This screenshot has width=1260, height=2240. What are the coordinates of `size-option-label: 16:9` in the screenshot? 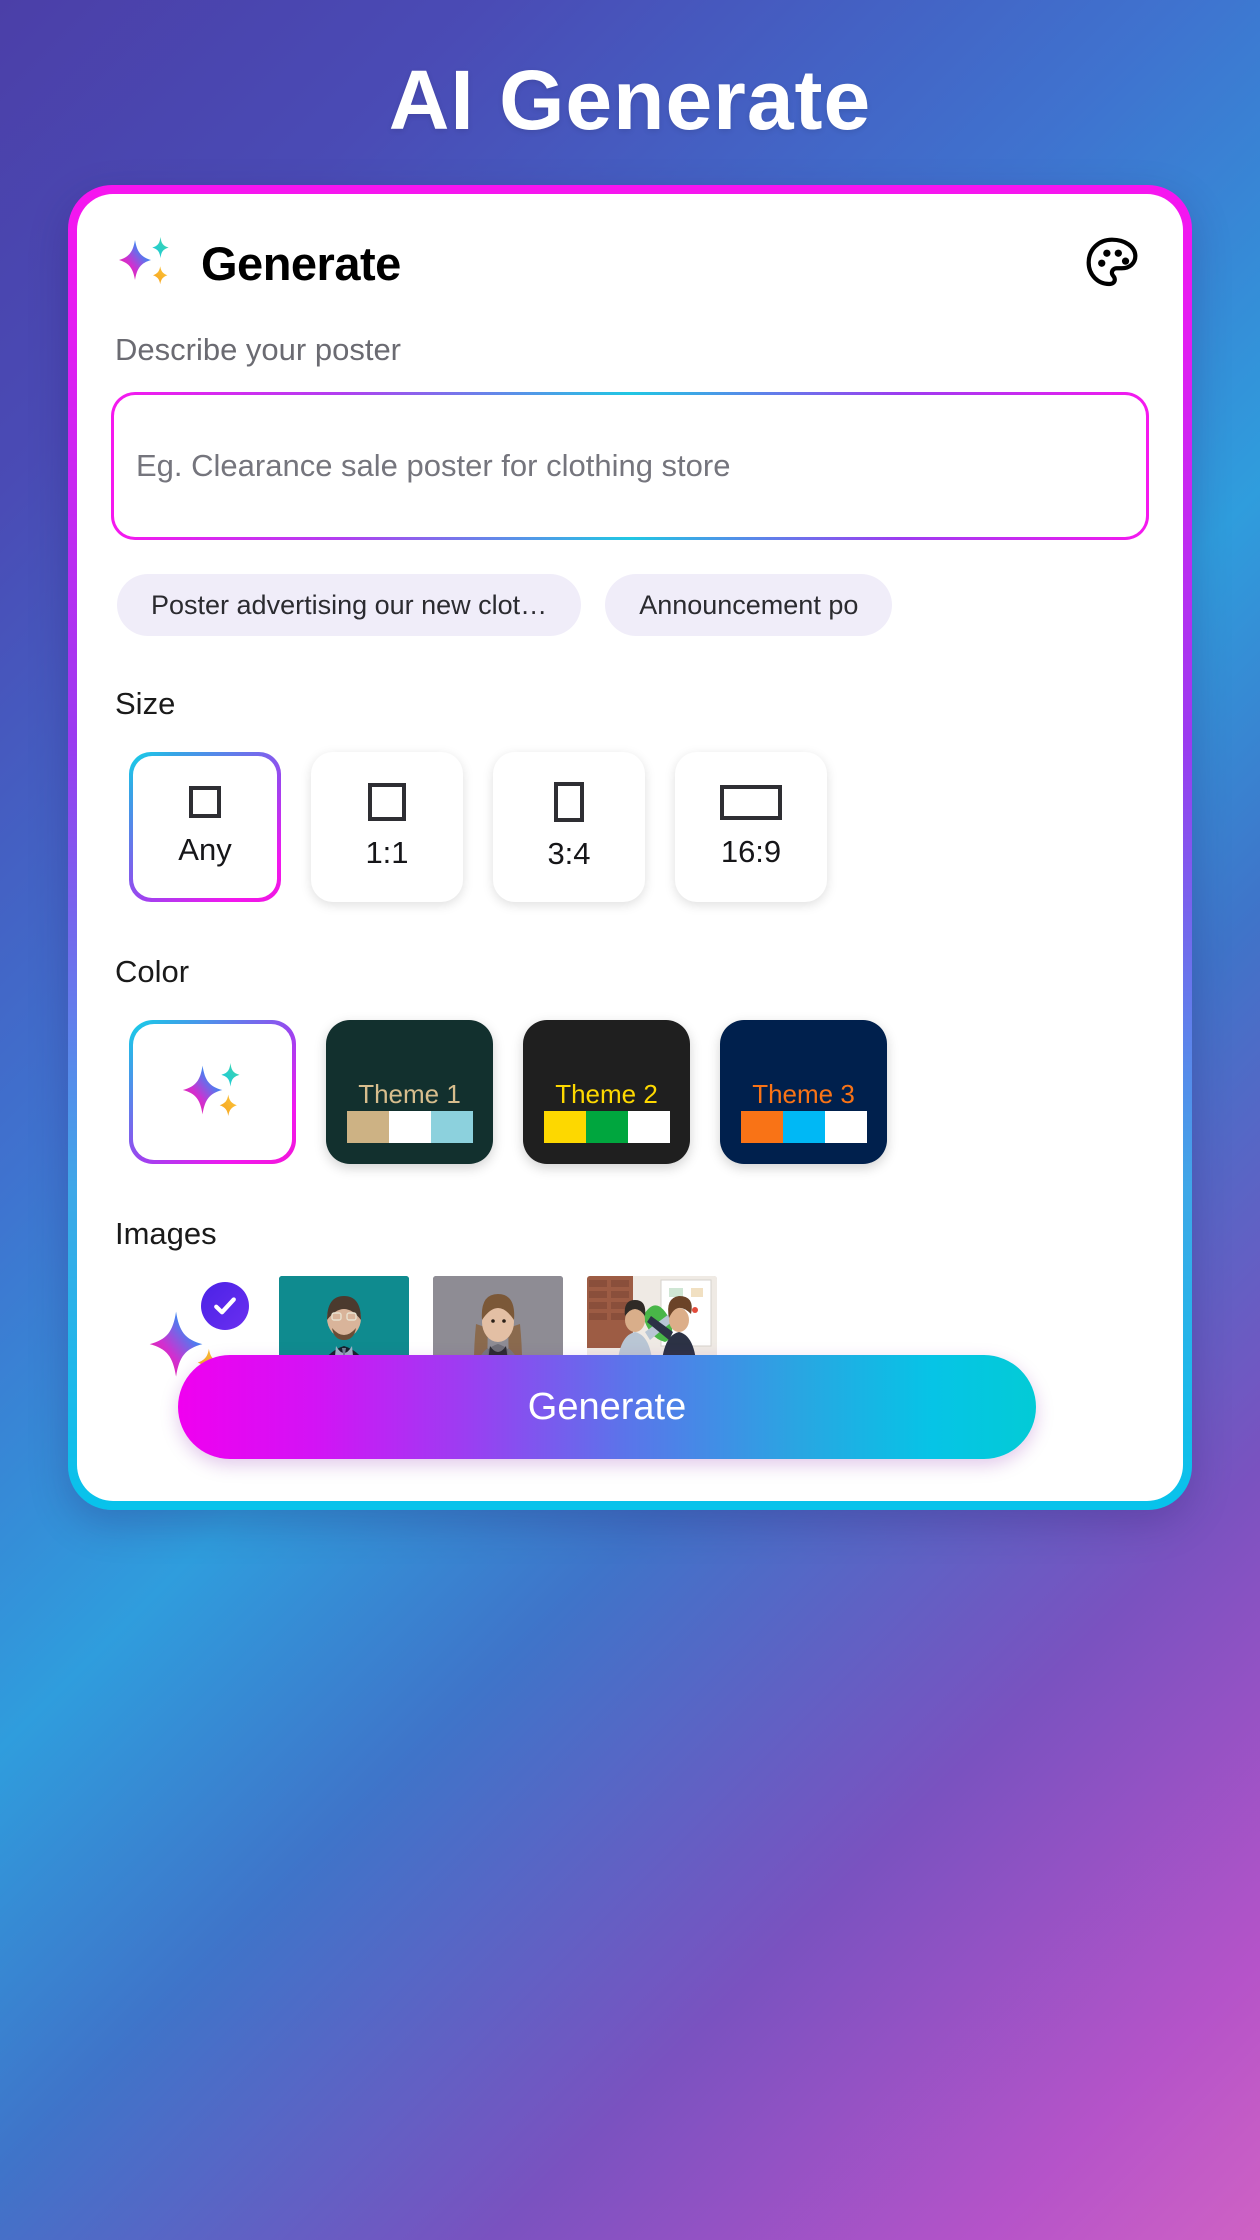 It's located at (751, 851).